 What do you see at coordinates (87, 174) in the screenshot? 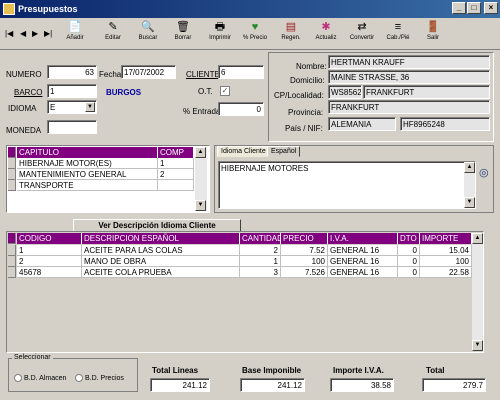
I see `list-item: MANTENIMIENTO GENERAL` at bounding box center [87, 174].